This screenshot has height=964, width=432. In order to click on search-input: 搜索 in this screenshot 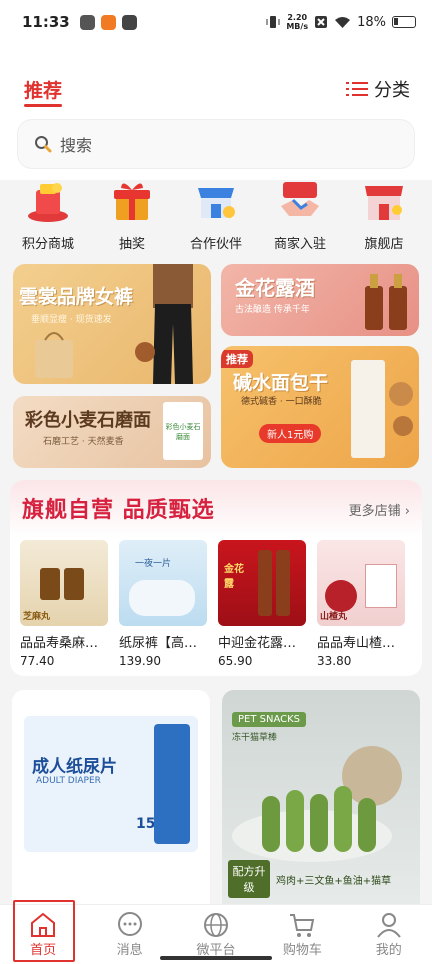, I will do `click(216, 144)`.